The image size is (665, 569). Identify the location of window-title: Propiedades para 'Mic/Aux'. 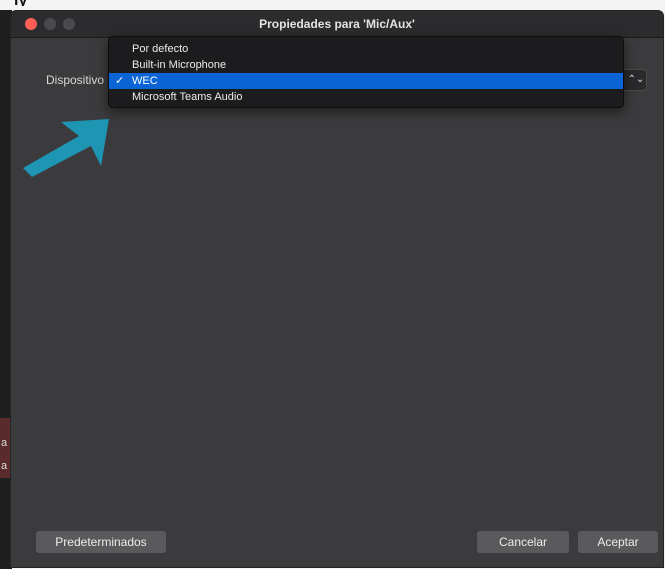
(337, 24).